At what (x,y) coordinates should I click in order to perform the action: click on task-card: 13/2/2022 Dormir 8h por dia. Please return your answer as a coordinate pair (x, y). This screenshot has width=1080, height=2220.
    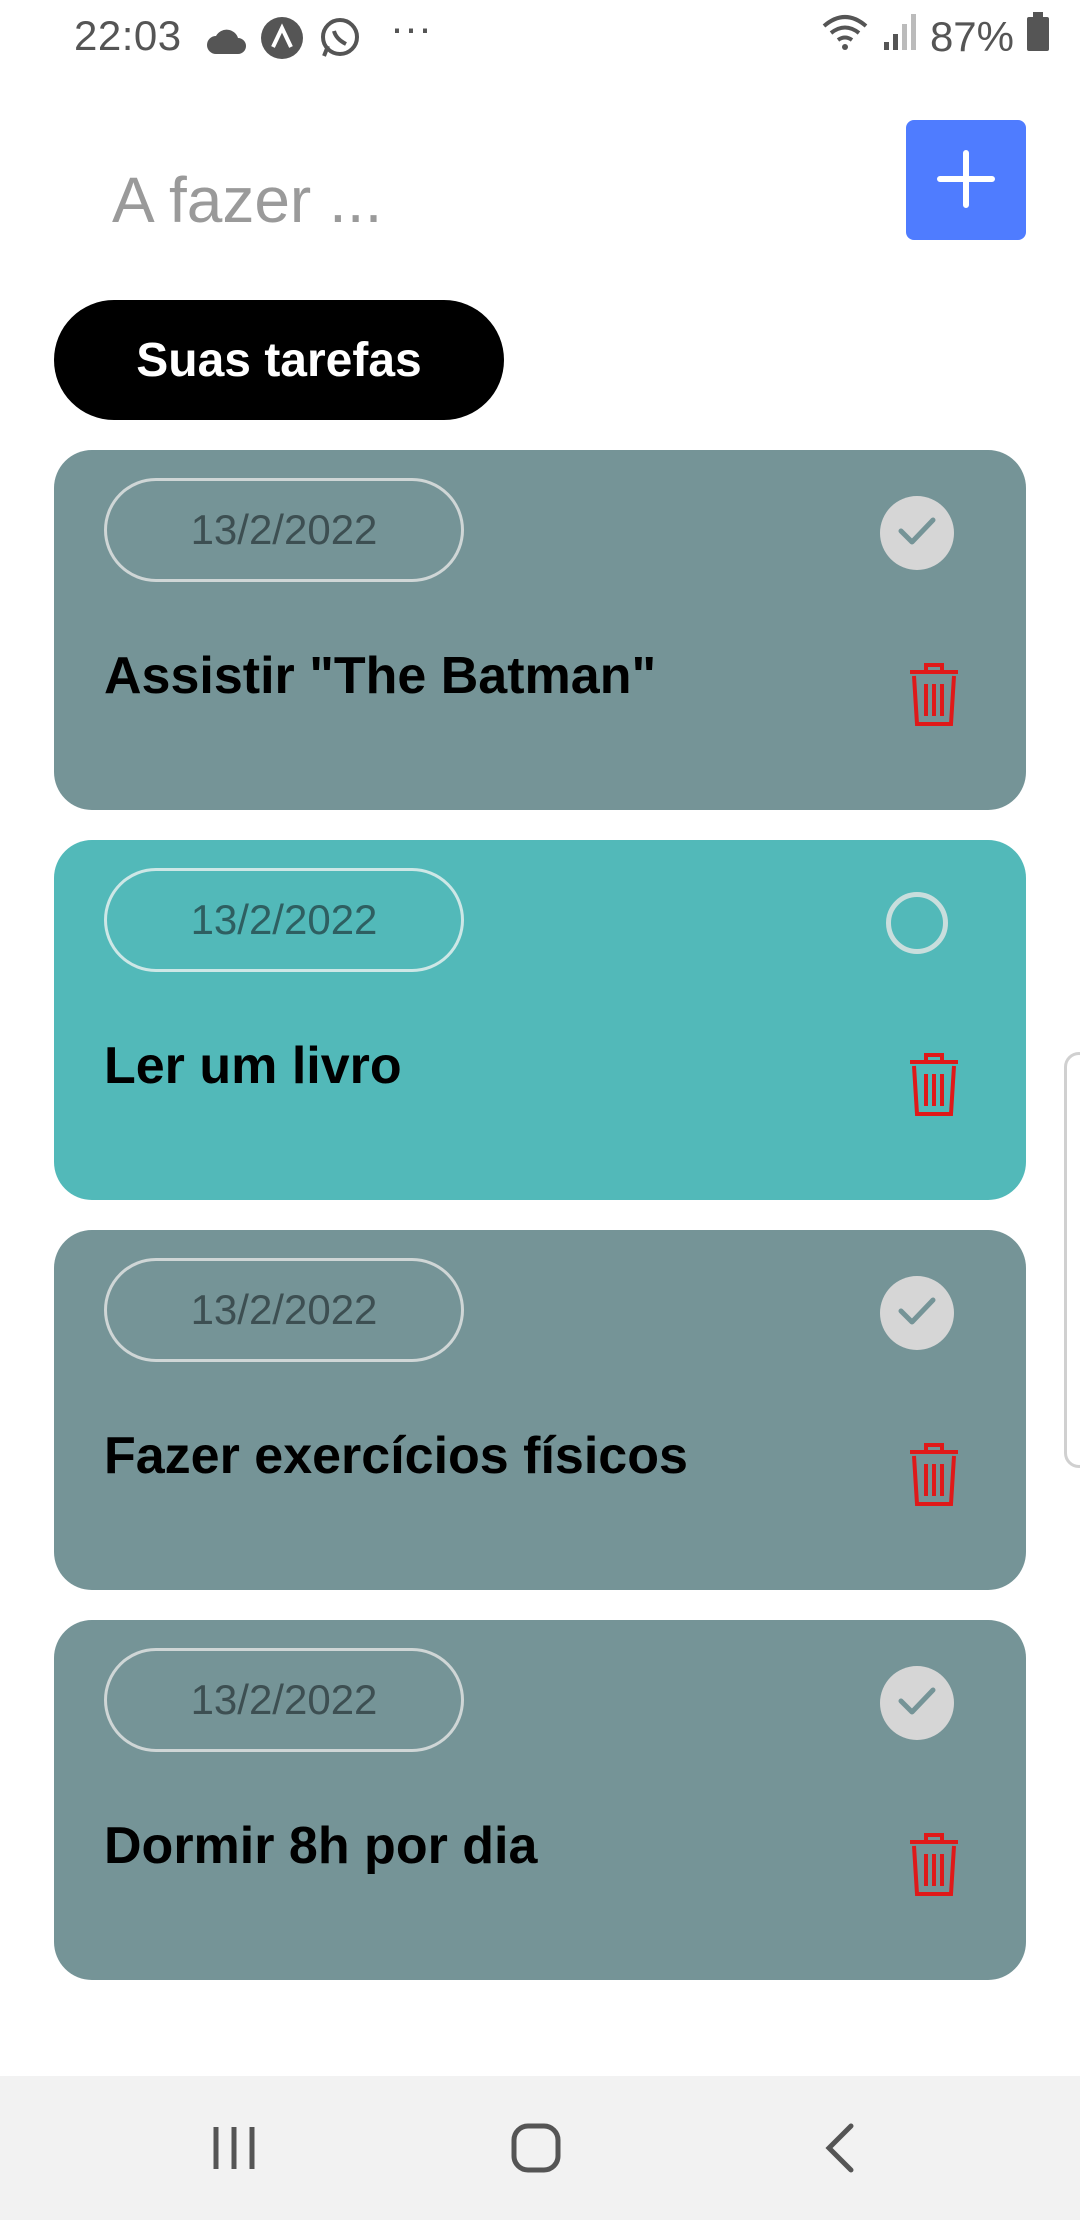
    Looking at the image, I should click on (540, 1800).